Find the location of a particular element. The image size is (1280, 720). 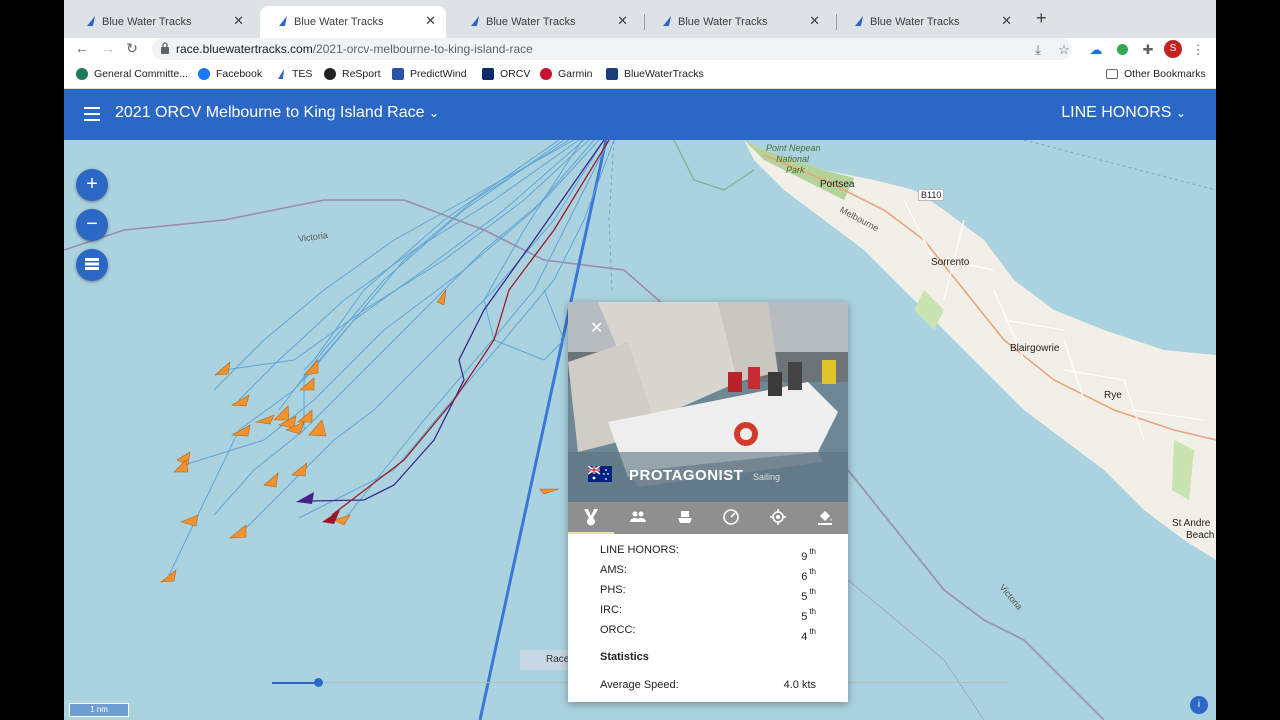

timeline-slider-handle is located at coordinates (318, 682).